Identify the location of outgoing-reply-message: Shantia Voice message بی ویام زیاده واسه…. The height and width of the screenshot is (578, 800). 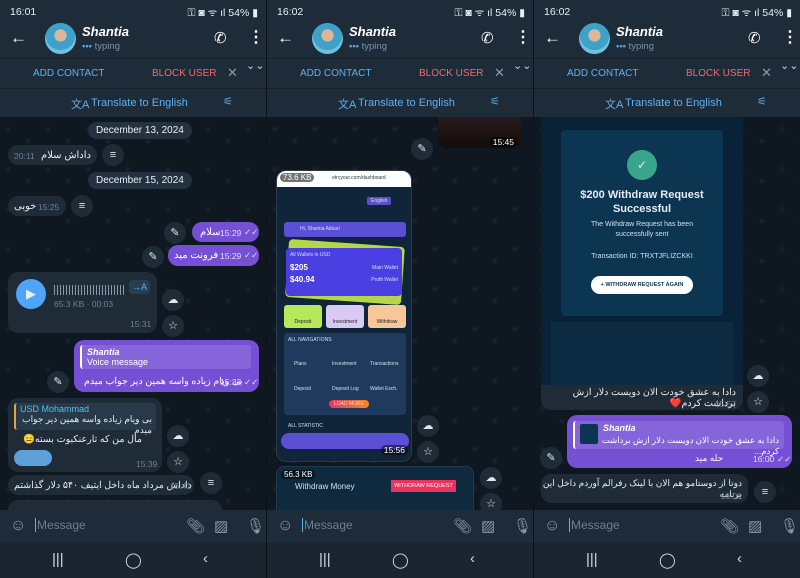
(166, 366).